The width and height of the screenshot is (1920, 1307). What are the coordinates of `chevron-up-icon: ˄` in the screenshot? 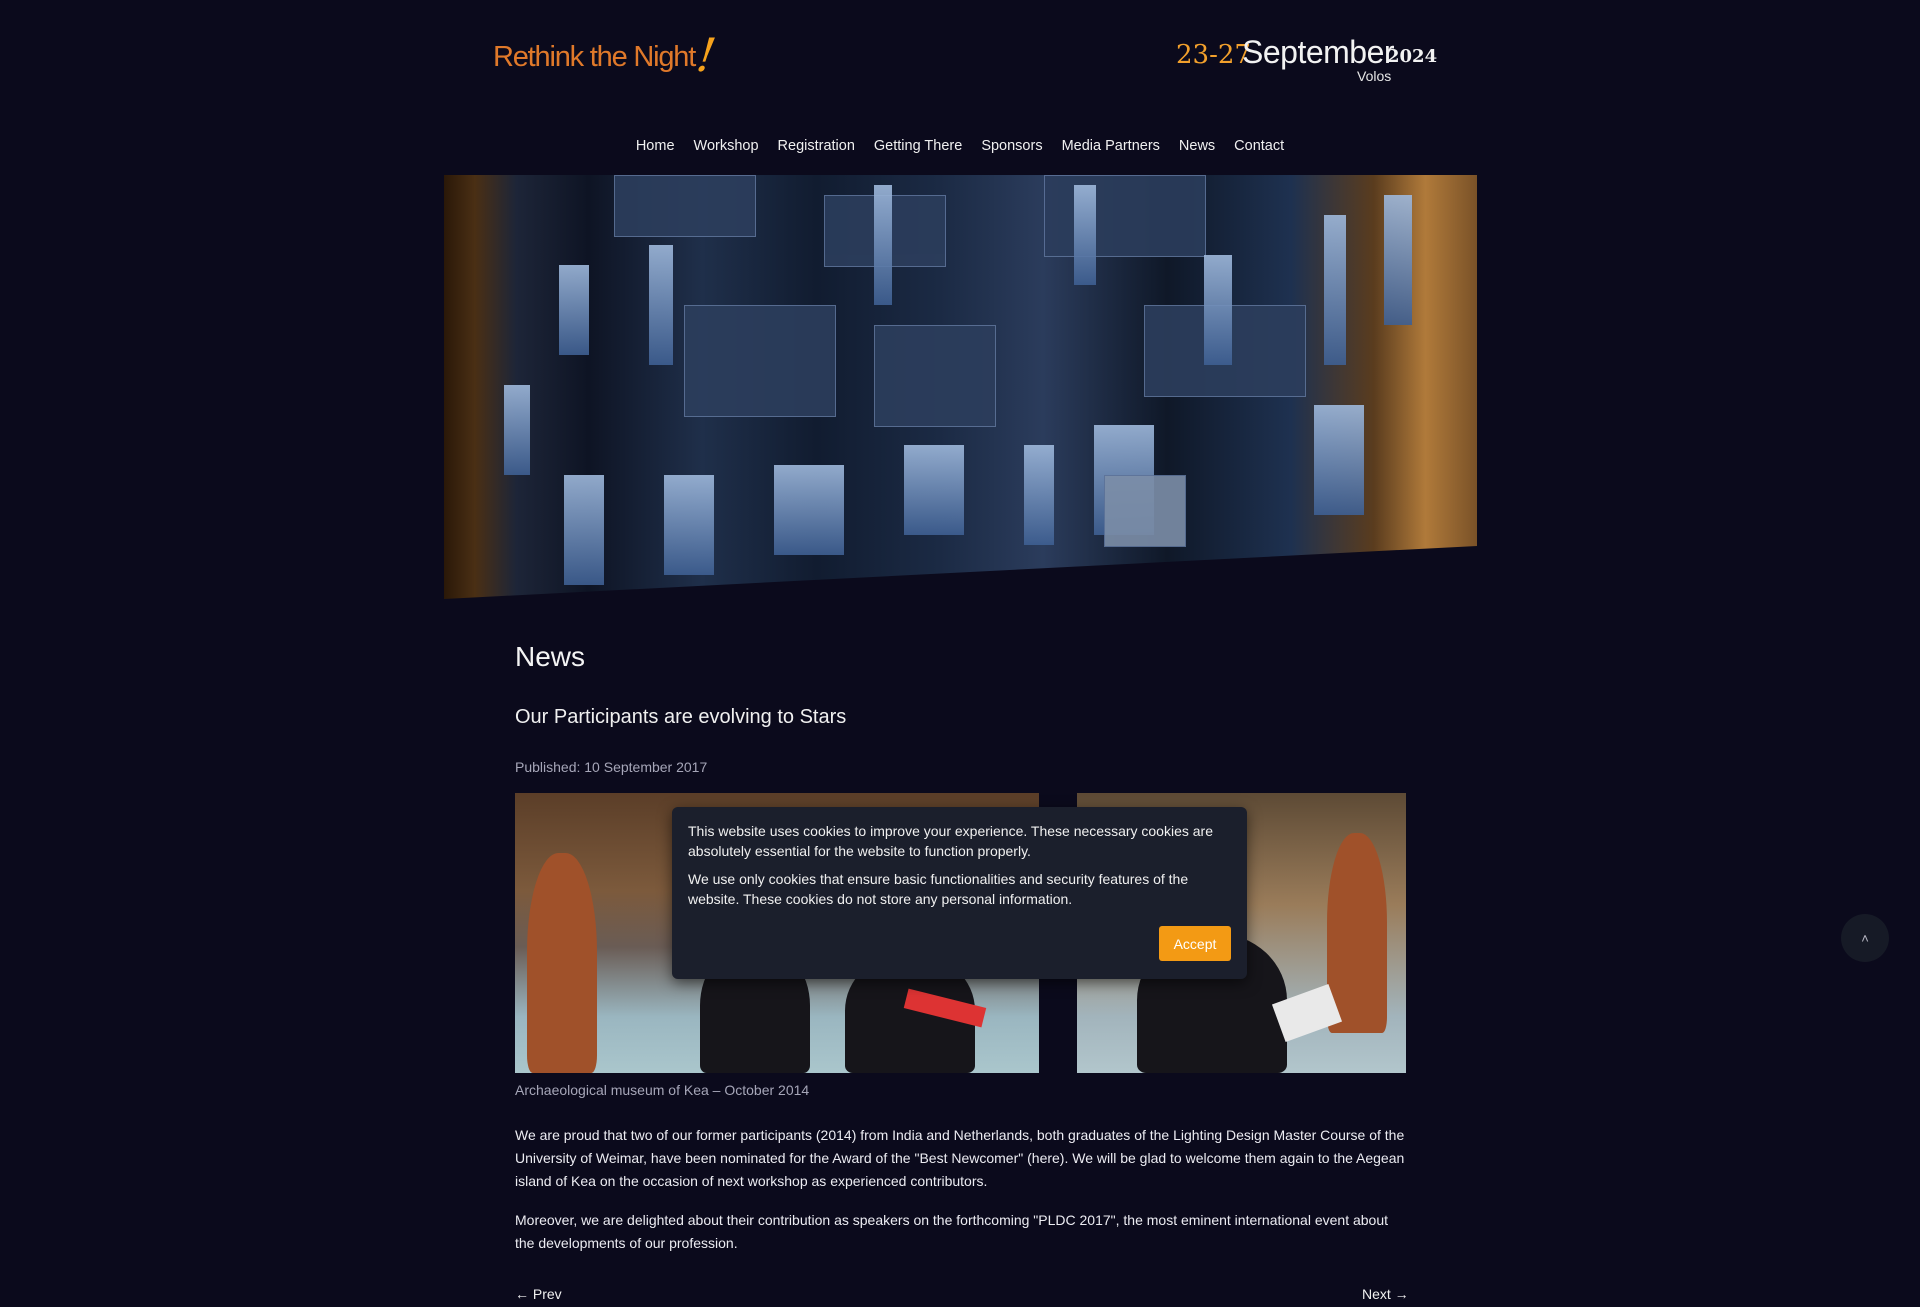 It's located at (1865, 938).